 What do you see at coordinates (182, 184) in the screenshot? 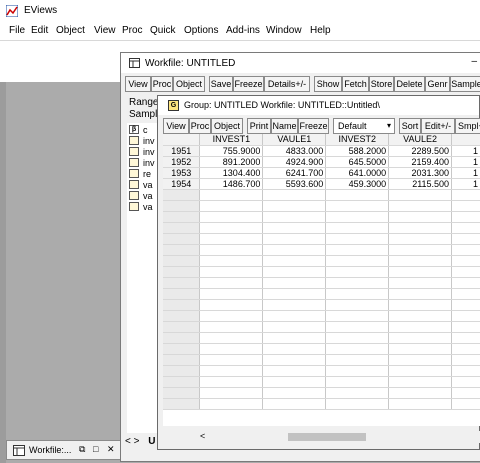
I see `row-header: 1954` at bounding box center [182, 184].